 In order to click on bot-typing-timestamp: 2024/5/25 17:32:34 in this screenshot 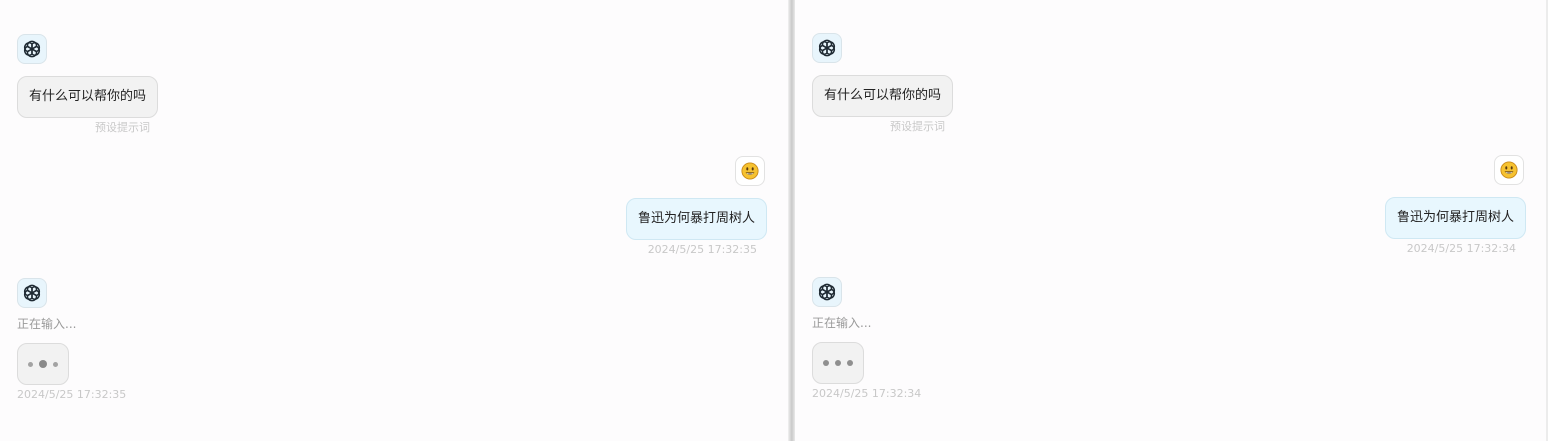, I will do `click(867, 393)`.